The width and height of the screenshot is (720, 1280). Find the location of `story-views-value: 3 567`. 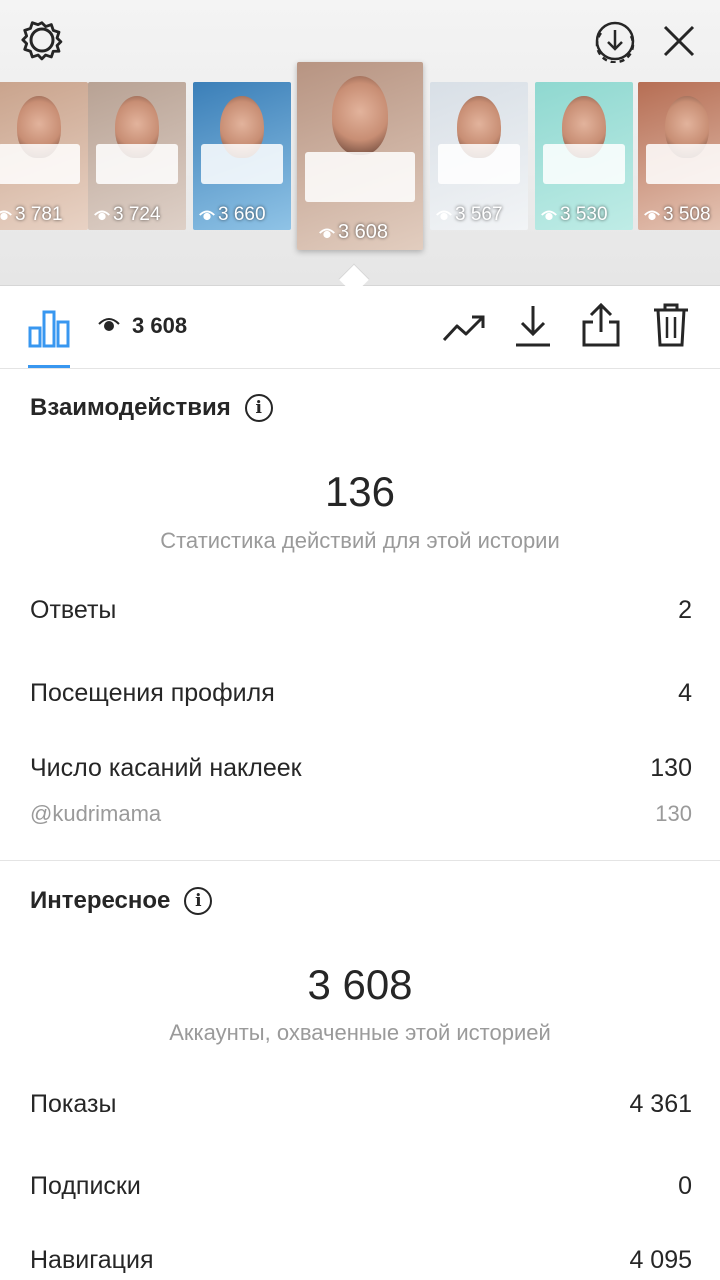

story-views-value: 3 567 is located at coordinates (479, 214).